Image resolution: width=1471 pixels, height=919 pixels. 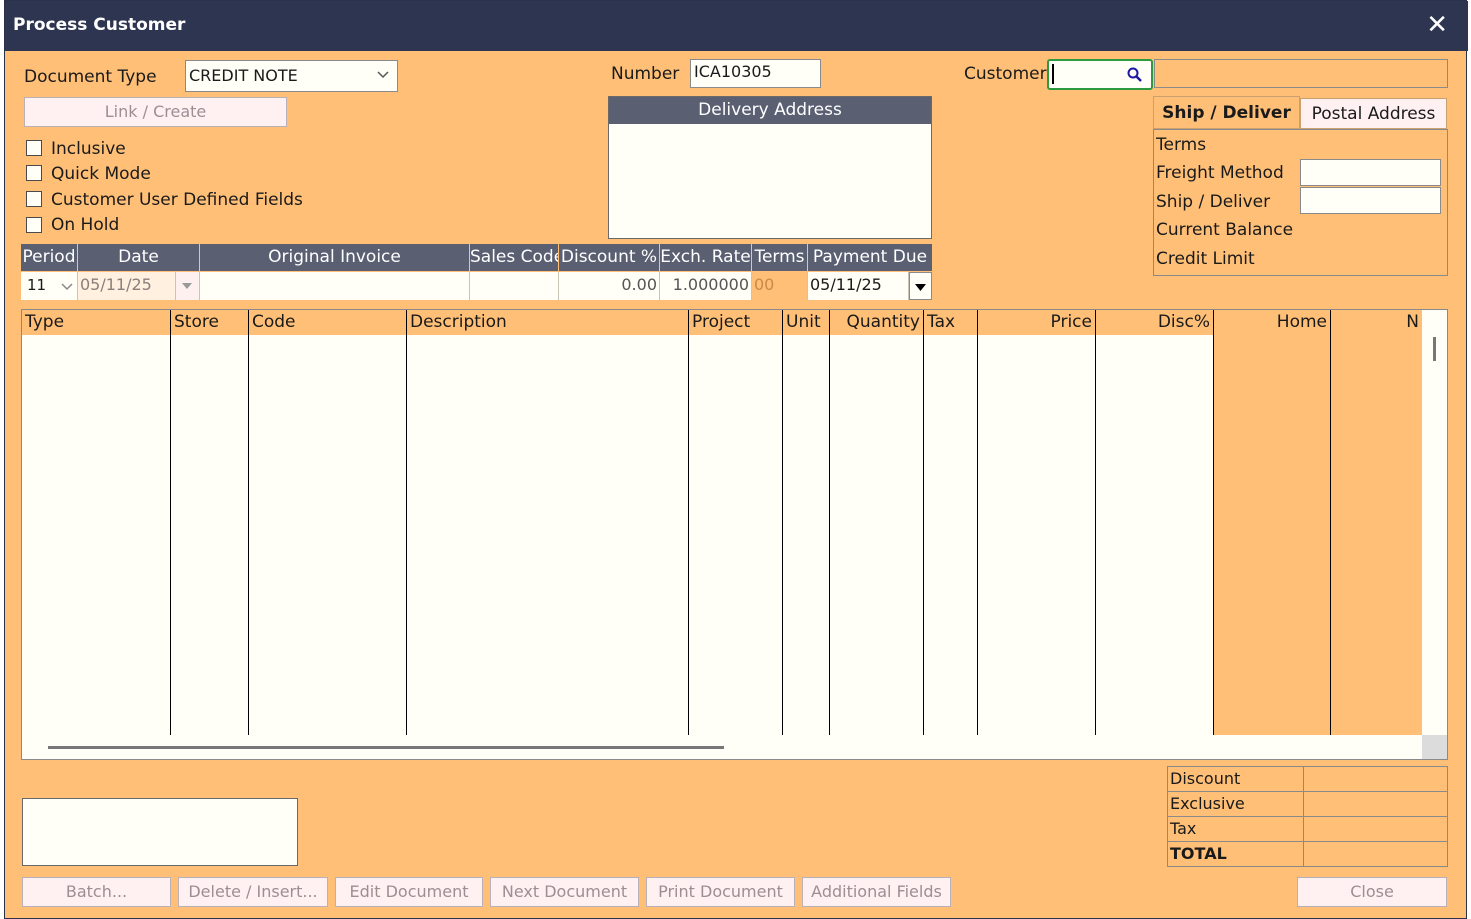 I want to click on period-value: 11, so click(x=37, y=285).